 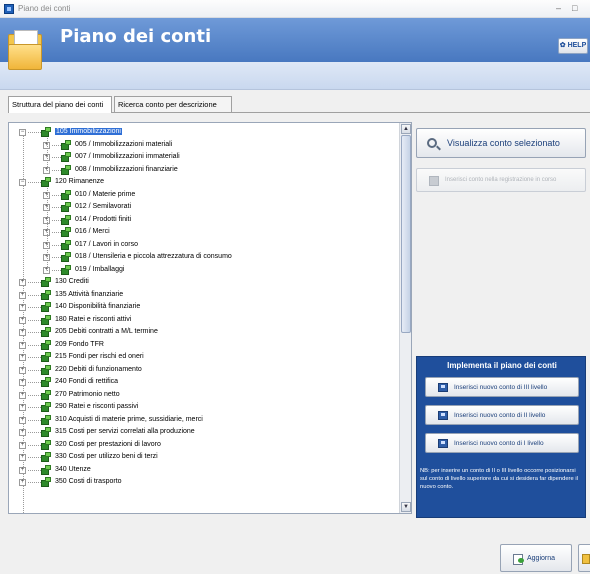 What do you see at coordinates (204, 395) in the screenshot?
I see `tree-node: +270 Patrimonio netto` at bounding box center [204, 395].